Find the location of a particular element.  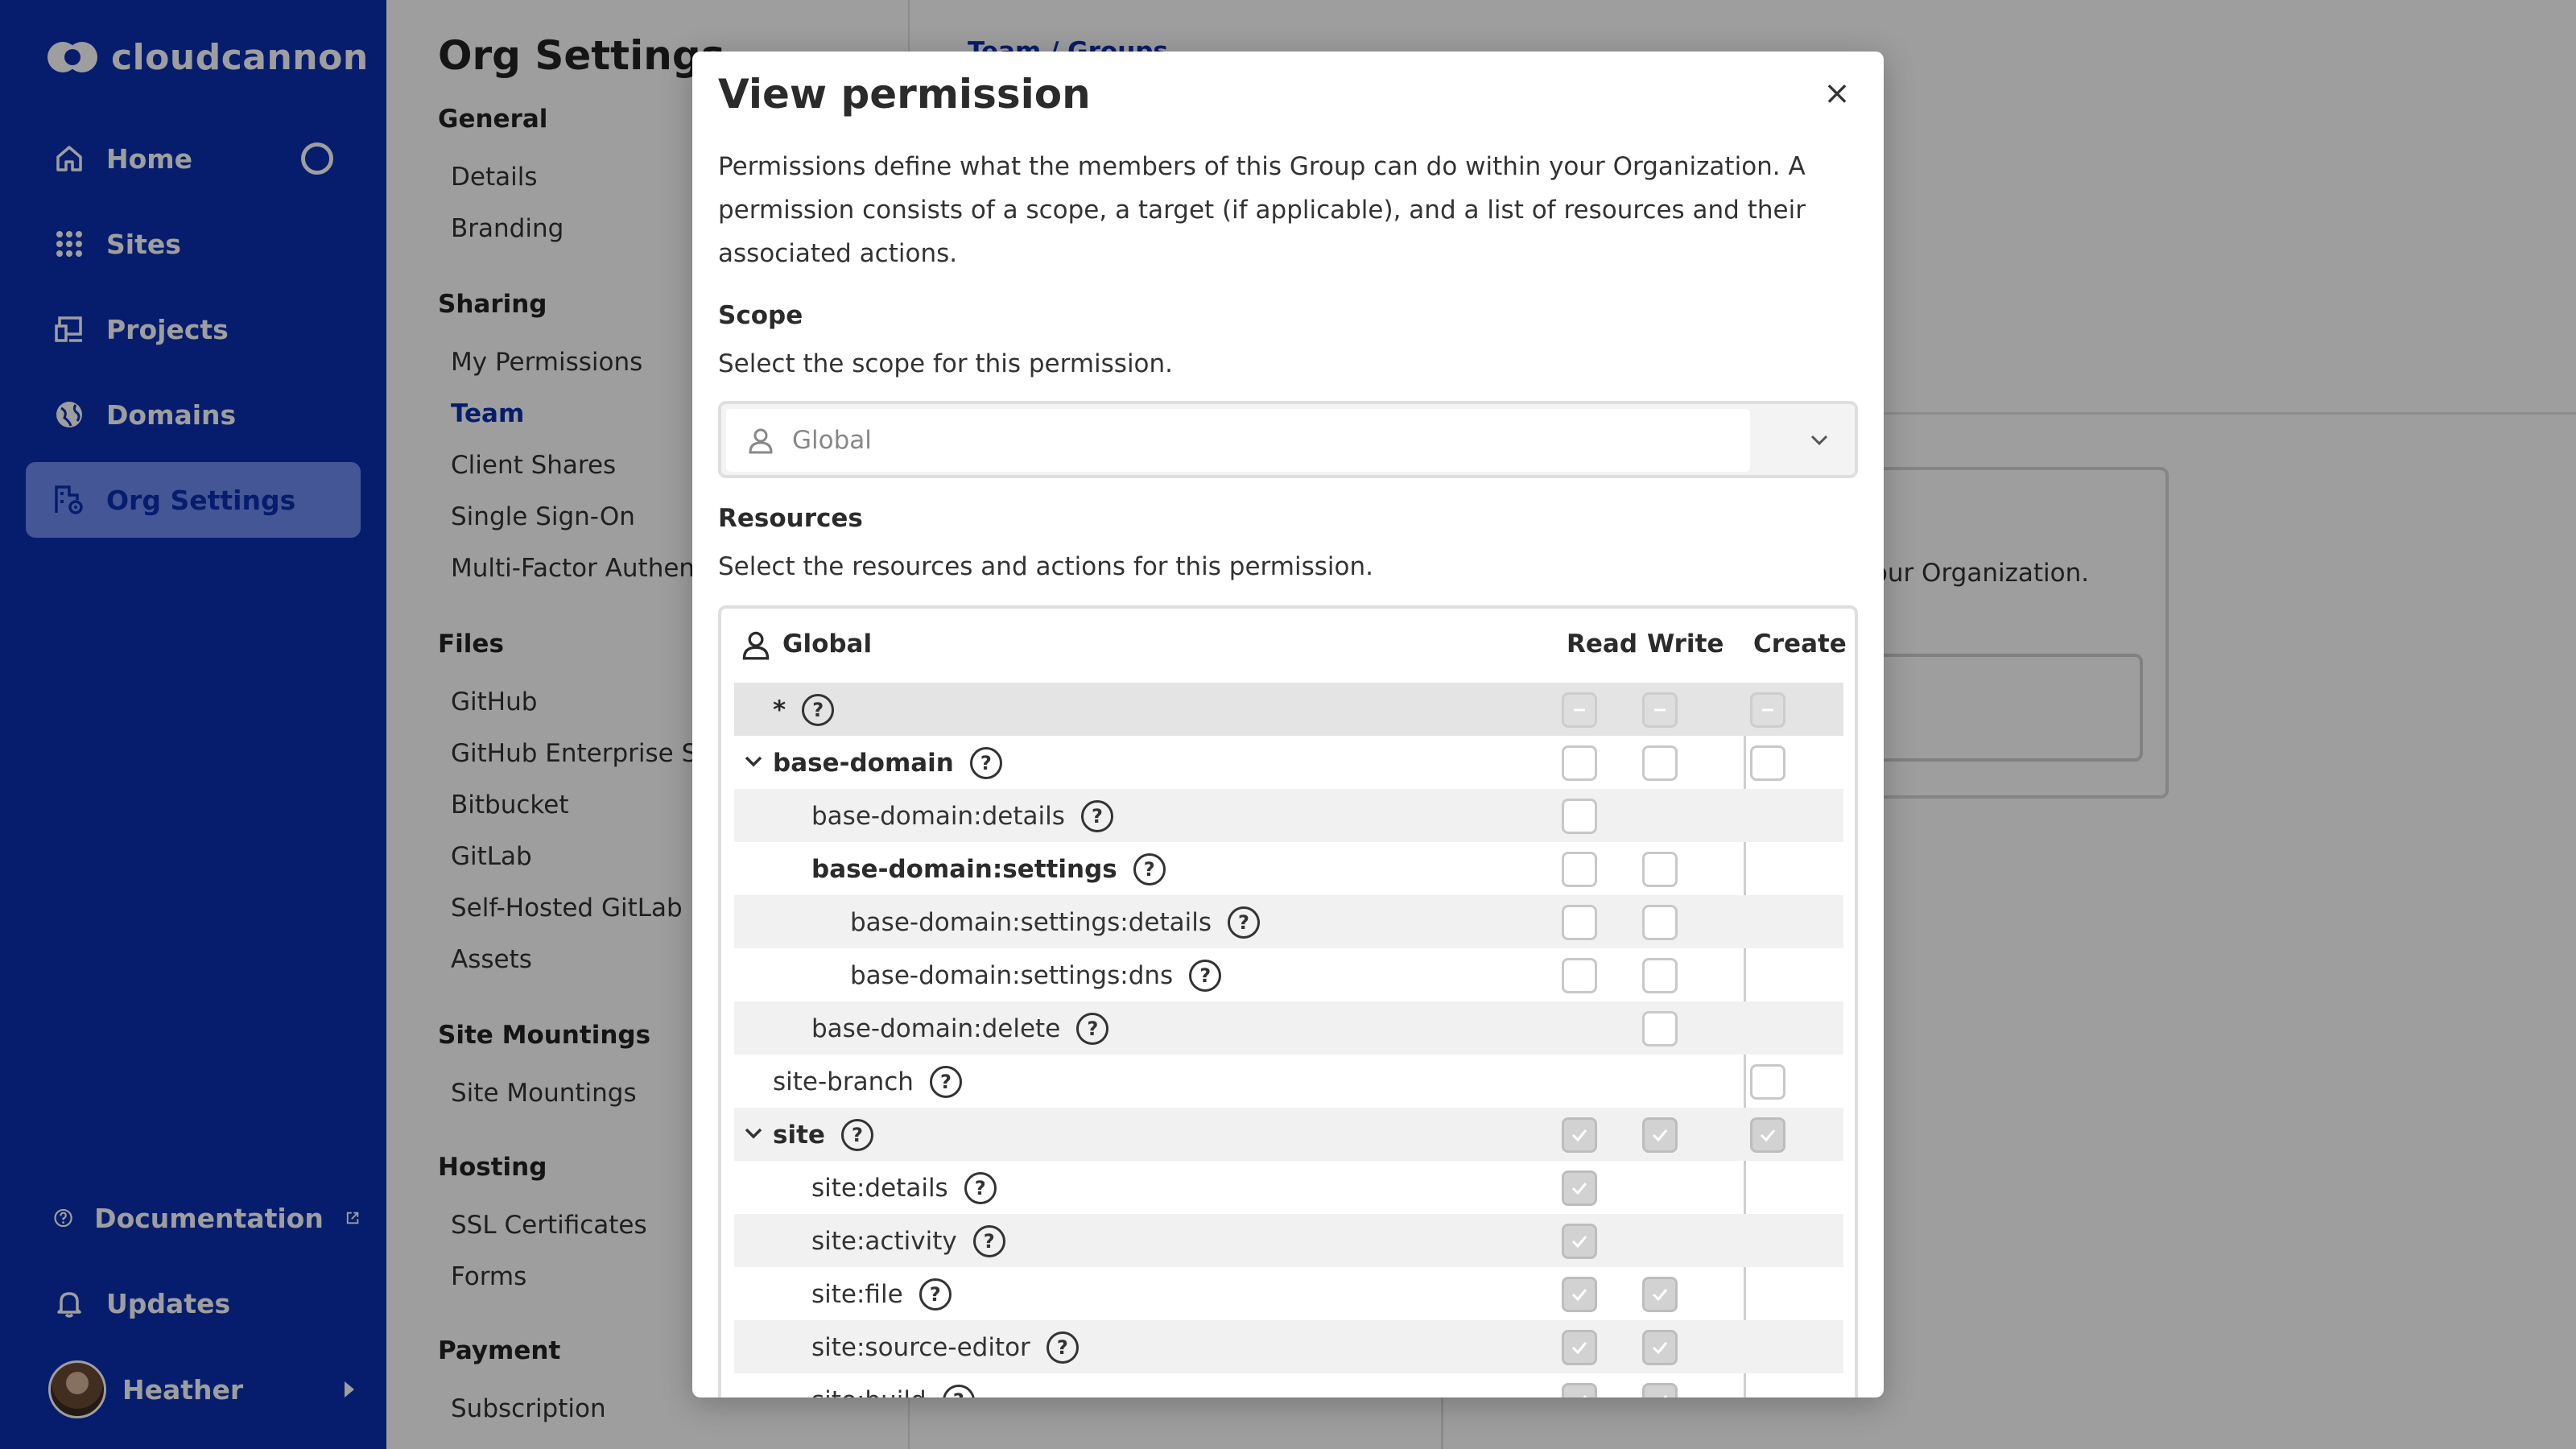

scope-description: Select the scope for this permission. is located at coordinates (946, 363).